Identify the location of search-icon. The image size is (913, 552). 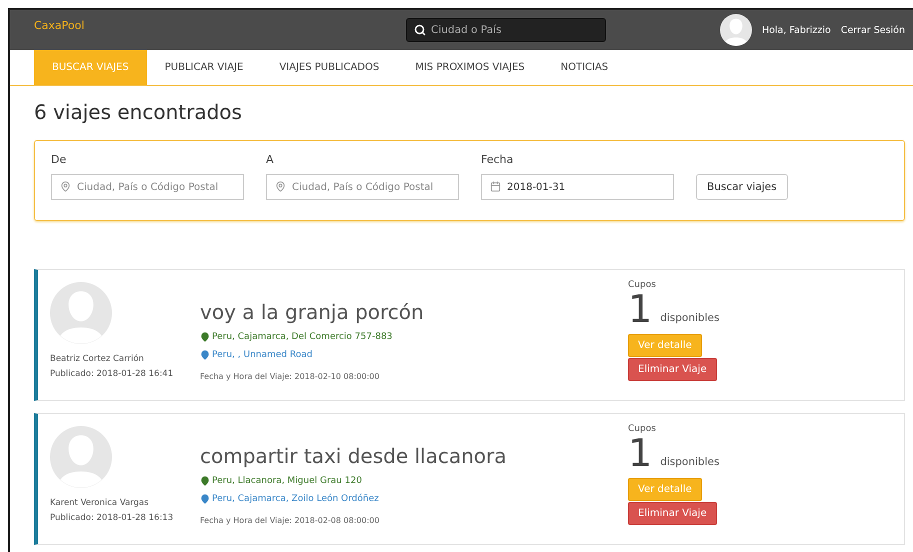
(420, 30).